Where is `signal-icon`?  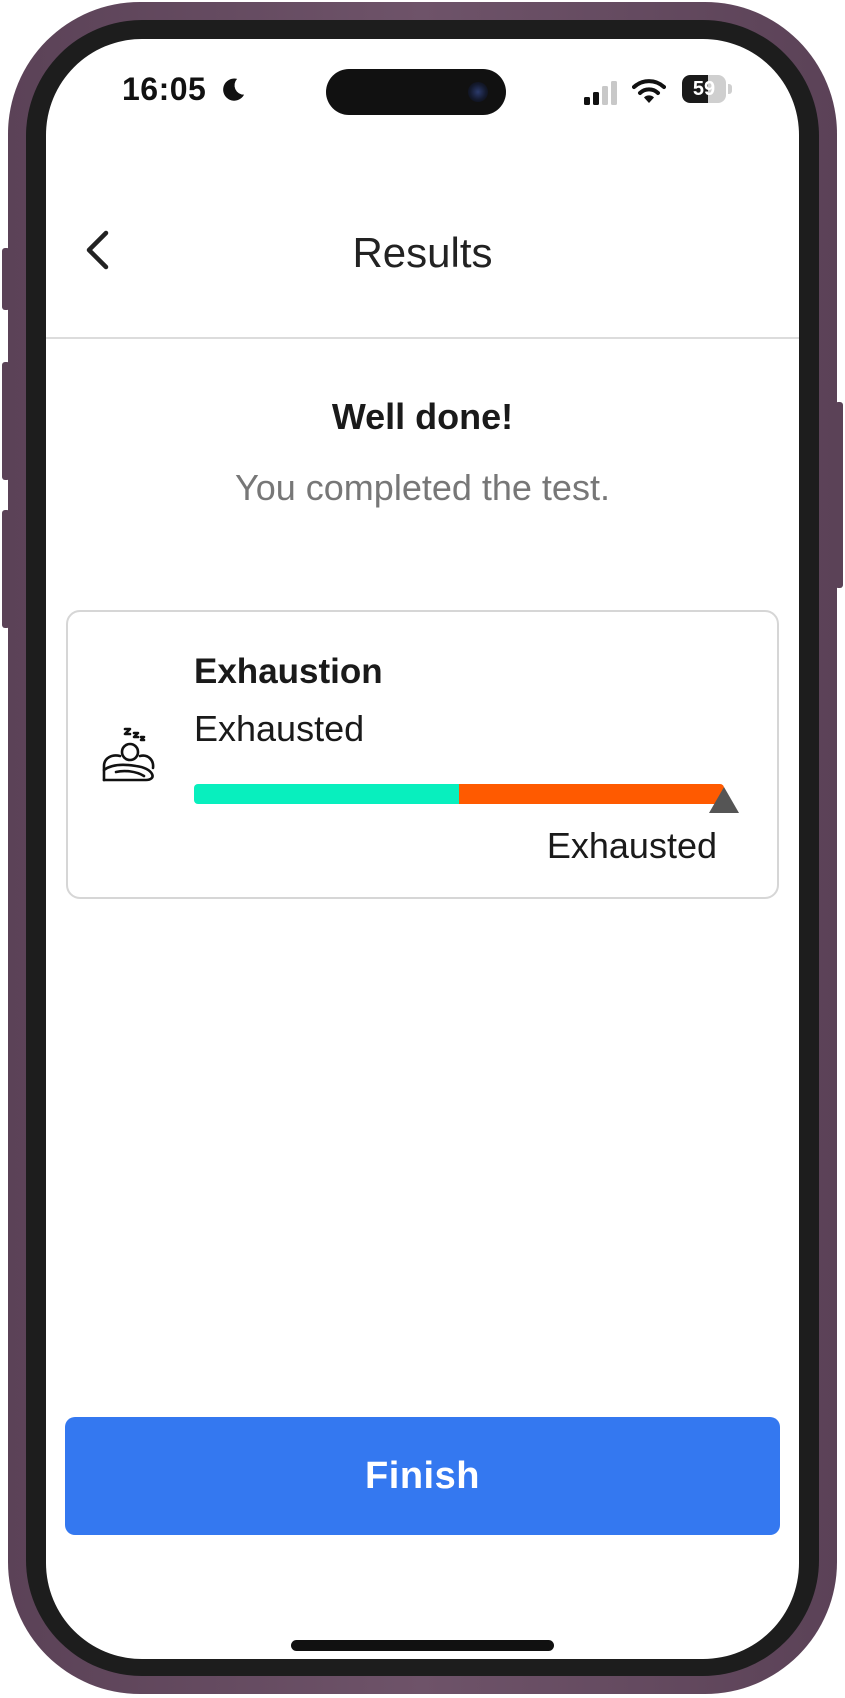
signal-icon is located at coordinates (600, 93).